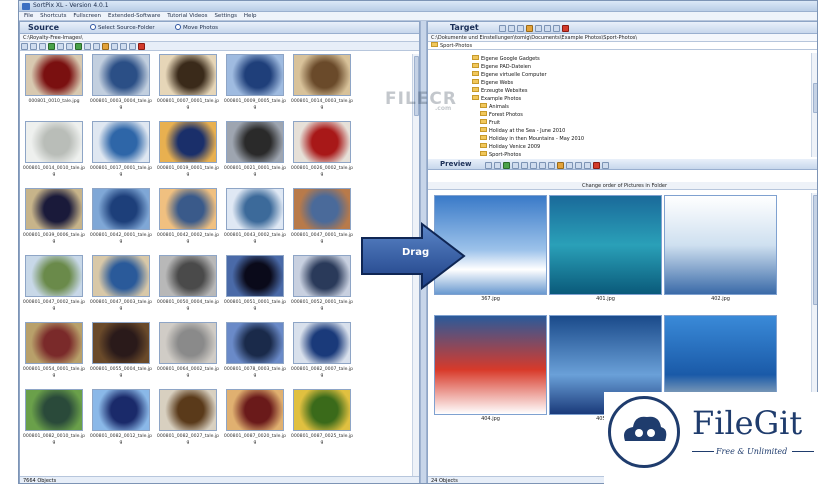 The height and width of the screenshot is (484, 836). I want to click on menu-fullscreen: Fullscreen, so click(87, 16).